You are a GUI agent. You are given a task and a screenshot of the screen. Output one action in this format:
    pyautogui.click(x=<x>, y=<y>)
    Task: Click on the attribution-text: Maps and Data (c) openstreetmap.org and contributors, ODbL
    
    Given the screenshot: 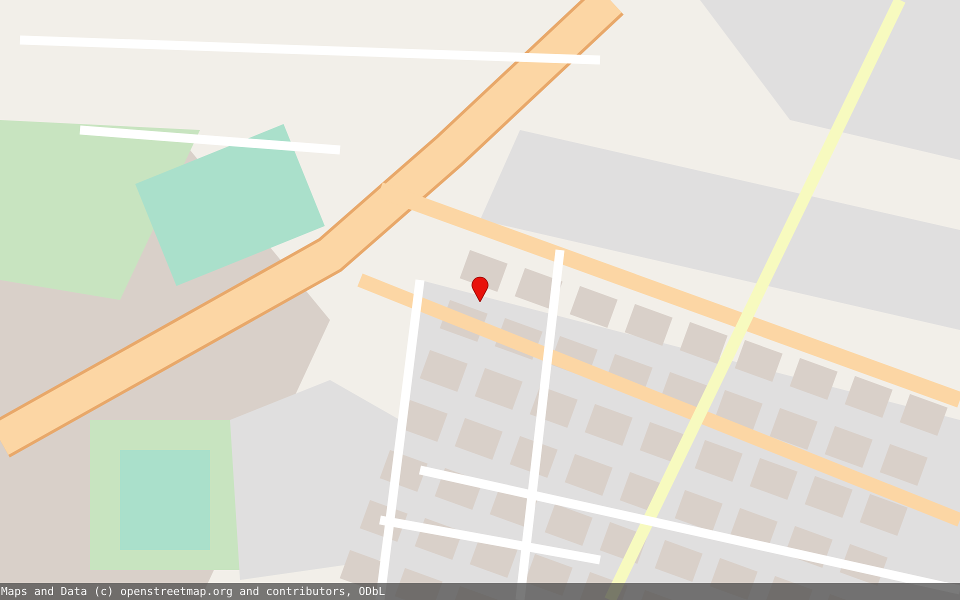 What is the action you would take?
    pyautogui.click(x=193, y=591)
    